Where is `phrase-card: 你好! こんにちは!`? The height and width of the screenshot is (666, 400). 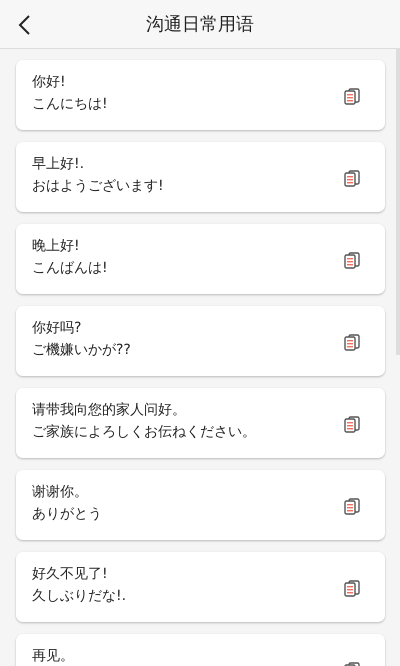
phrase-card: 你好! こんにちは! is located at coordinates (200, 95).